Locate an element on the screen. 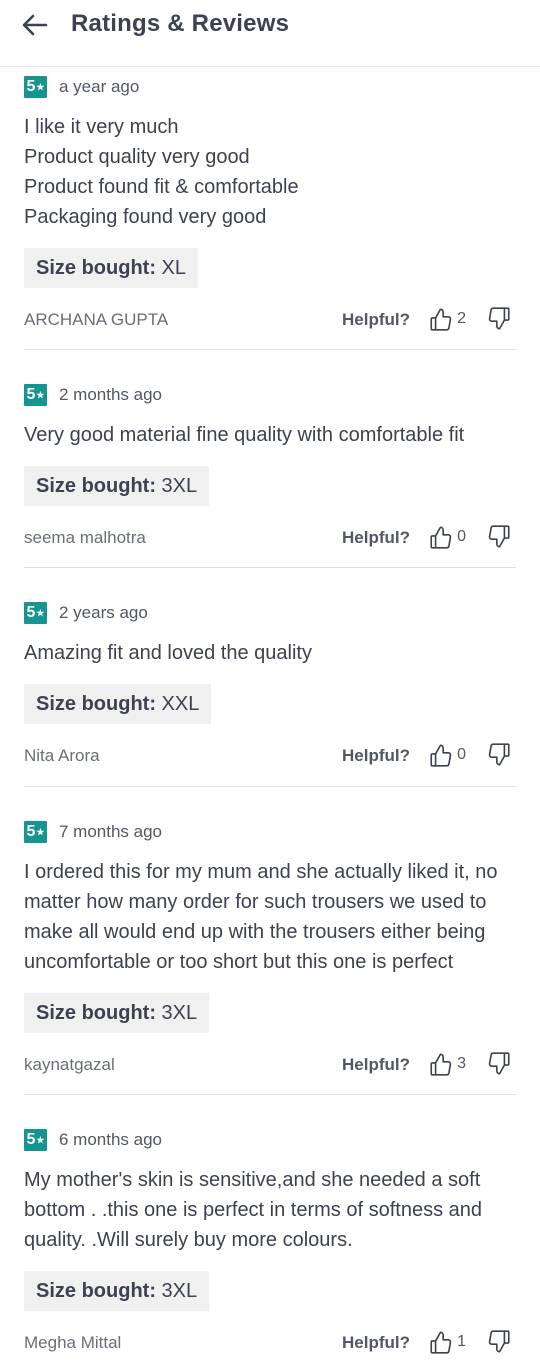 The height and width of the screenshot is (1364, 540). review-age: 2 years ago is located at coordinates (103, 612).